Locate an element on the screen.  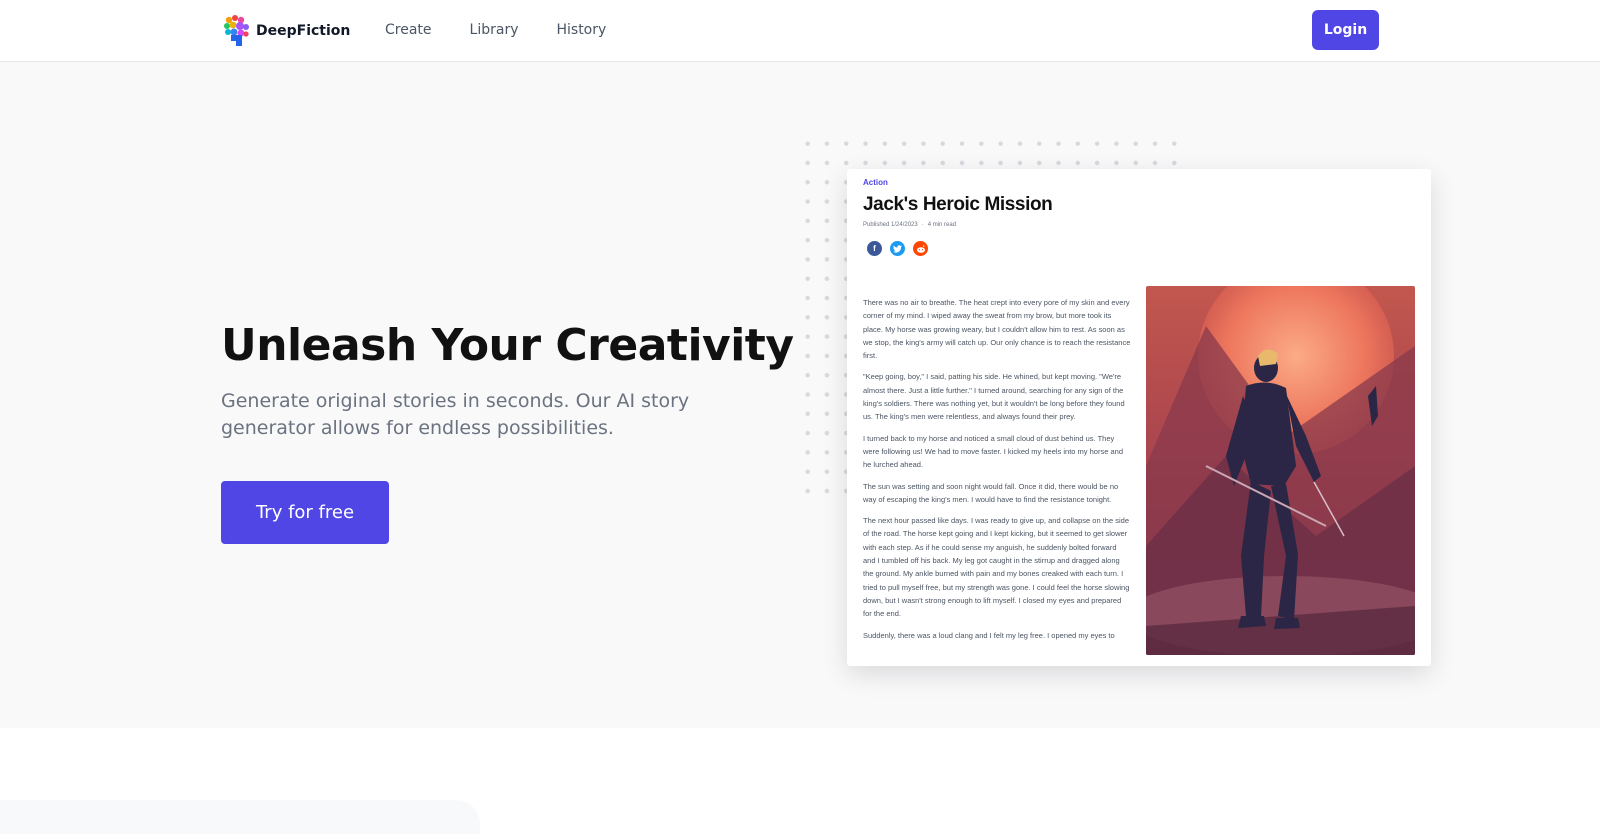
nav-link-history: History is located at coordinates (581, 30).